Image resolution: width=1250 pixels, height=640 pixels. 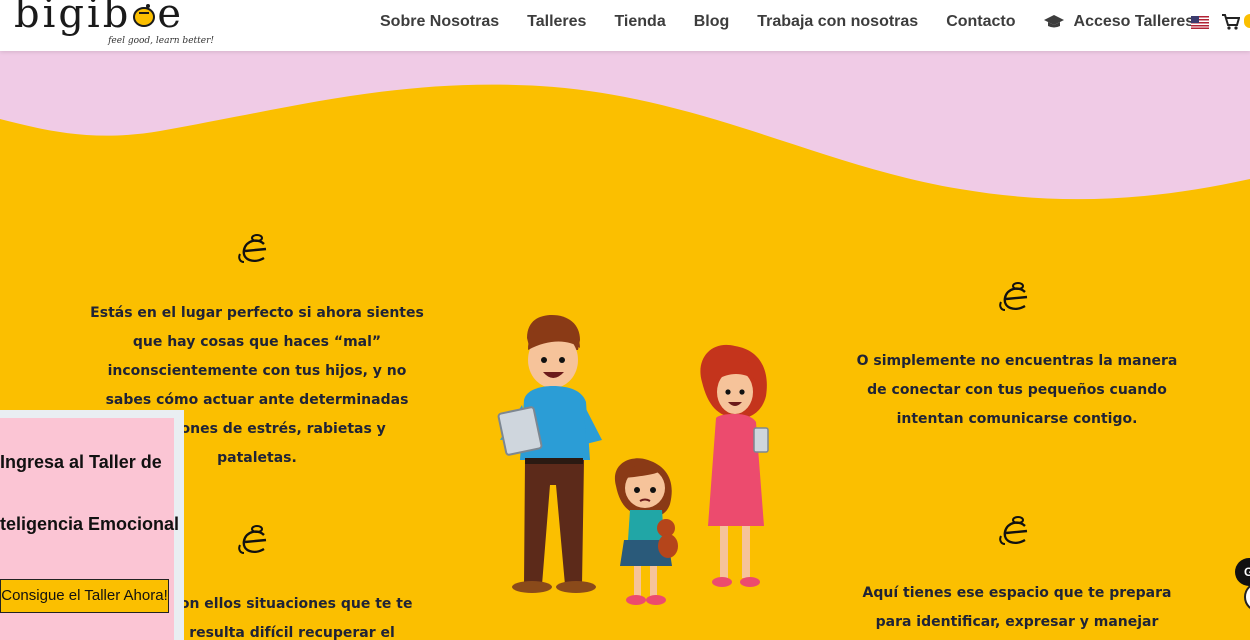 I want to click on logo-tagline: feel good, learn better!, so click(x=161, y=41).